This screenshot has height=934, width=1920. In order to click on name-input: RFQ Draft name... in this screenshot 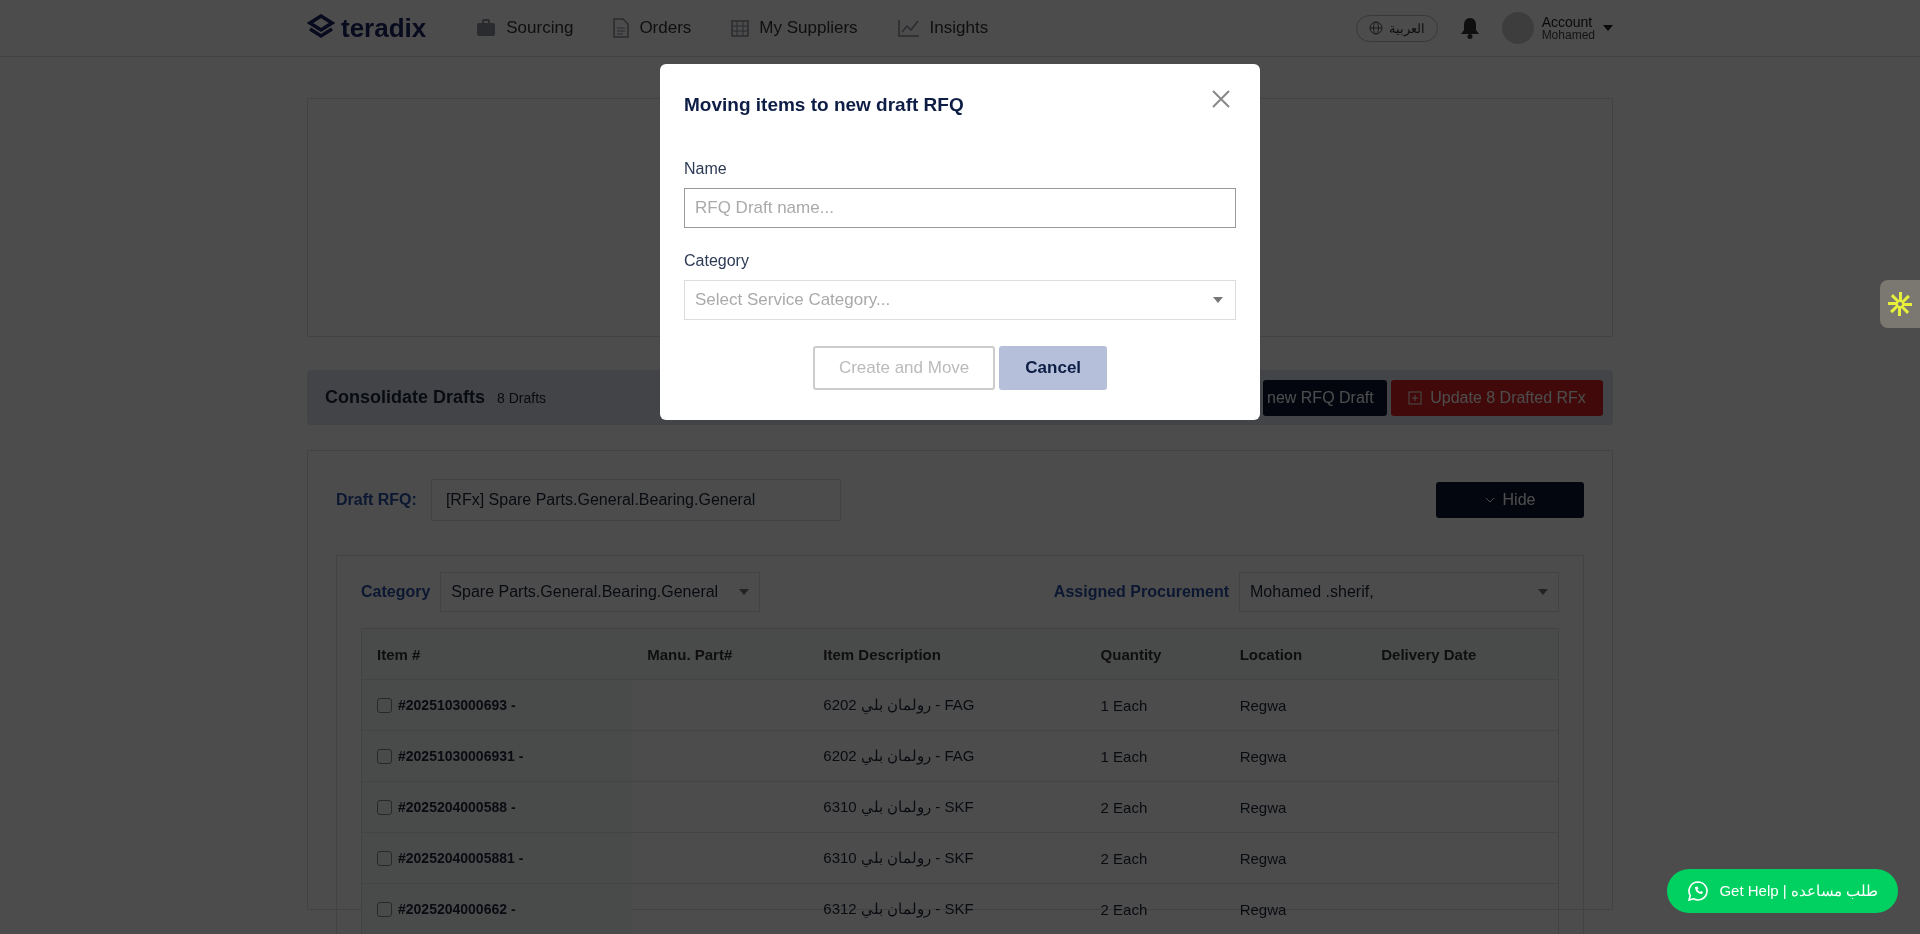, I will do `click(960, 208)`.